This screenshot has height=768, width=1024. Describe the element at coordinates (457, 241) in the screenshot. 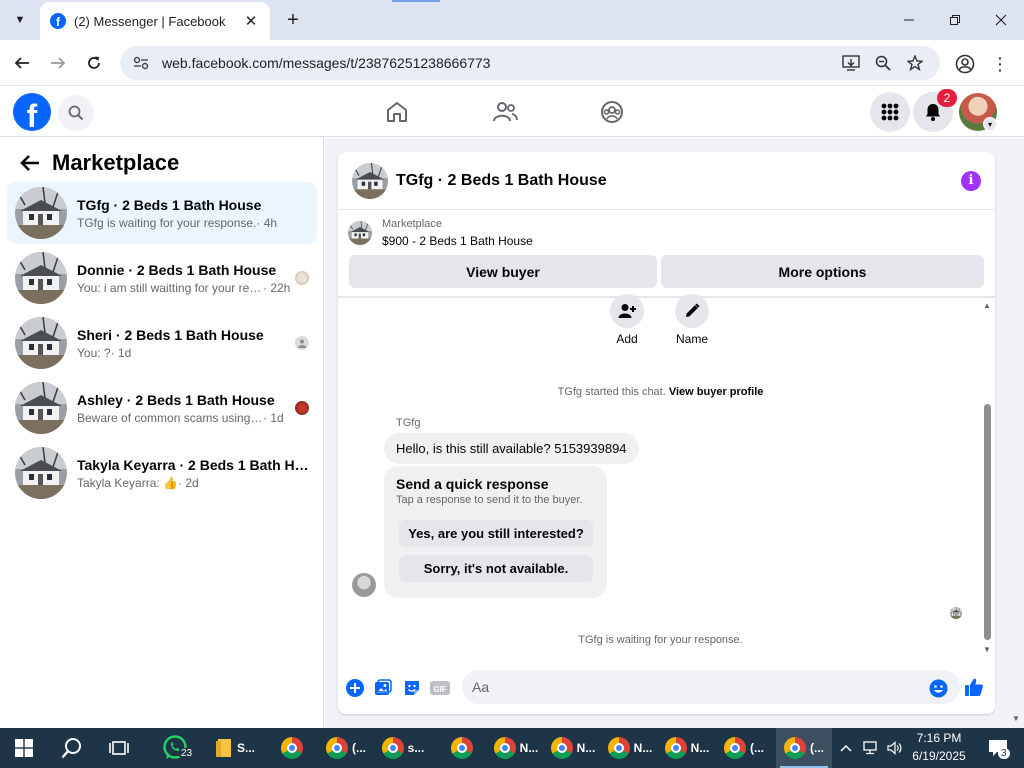

I see `listing-price: $900 - 2 Beds 1 Bath House` at that location.